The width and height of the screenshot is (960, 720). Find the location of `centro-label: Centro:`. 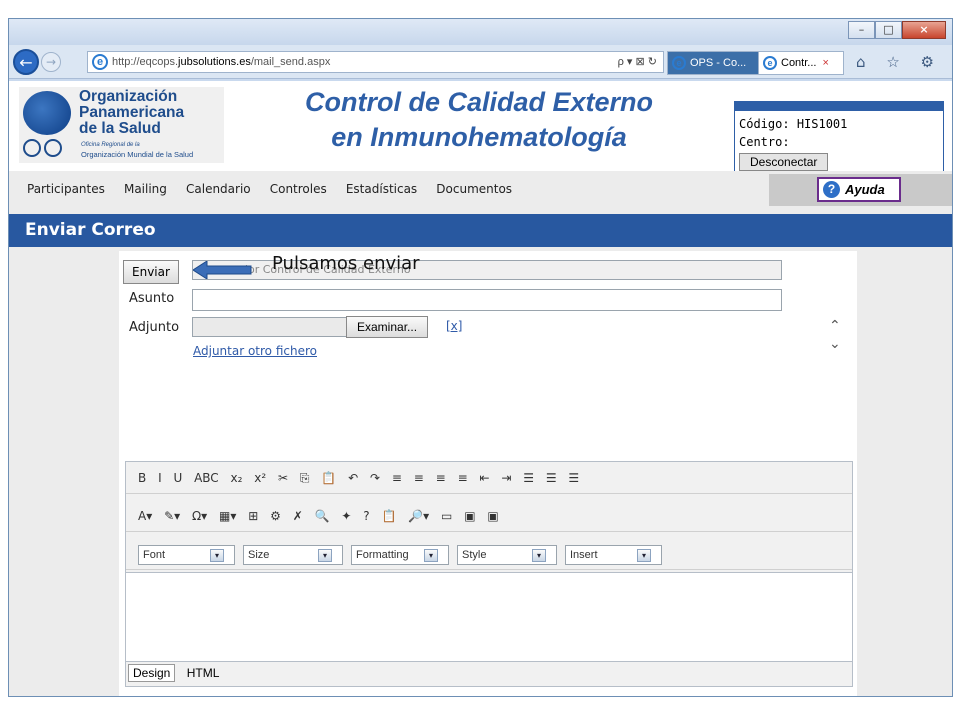

centro-label: Centro: is located at coordinates (764, 142).